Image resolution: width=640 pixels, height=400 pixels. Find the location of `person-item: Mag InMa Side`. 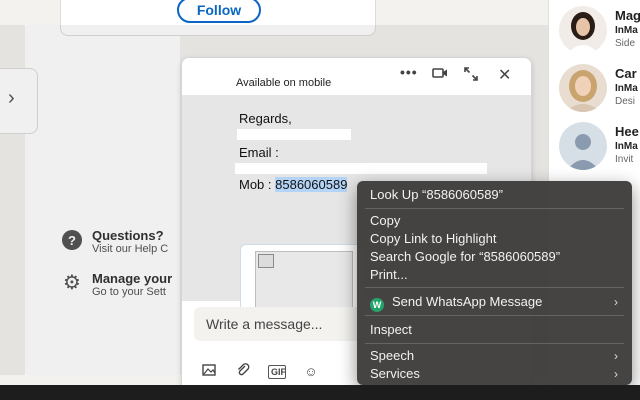

person-item: Mag InMa Side is located at coordinates (594, 30).